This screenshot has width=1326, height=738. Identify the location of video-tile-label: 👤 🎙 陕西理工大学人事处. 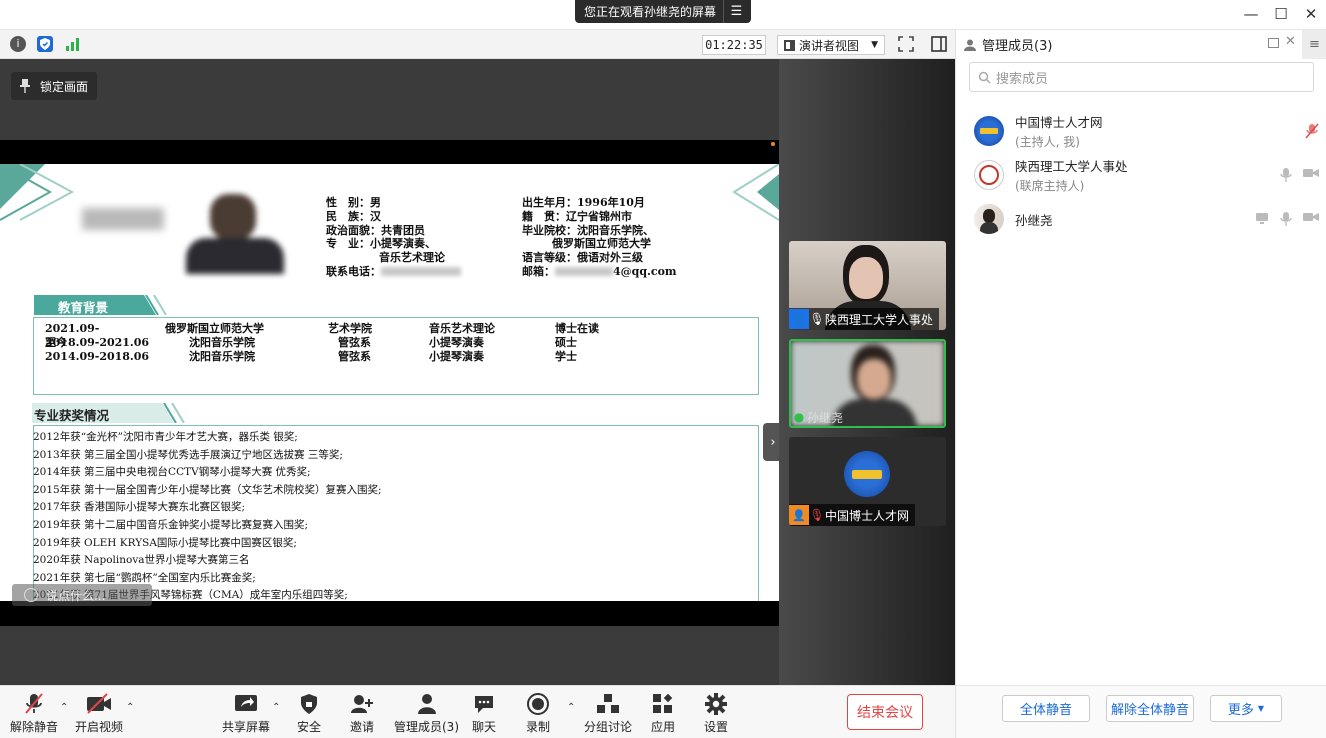
(864, 319).